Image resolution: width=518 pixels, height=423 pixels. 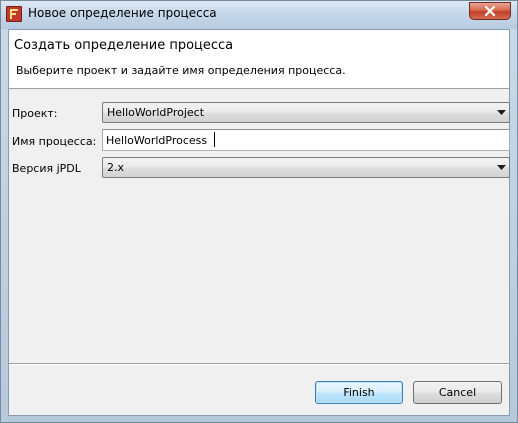 I want to click on jpdl-version-label: Версия jPDL, so click(x=46, y=168).